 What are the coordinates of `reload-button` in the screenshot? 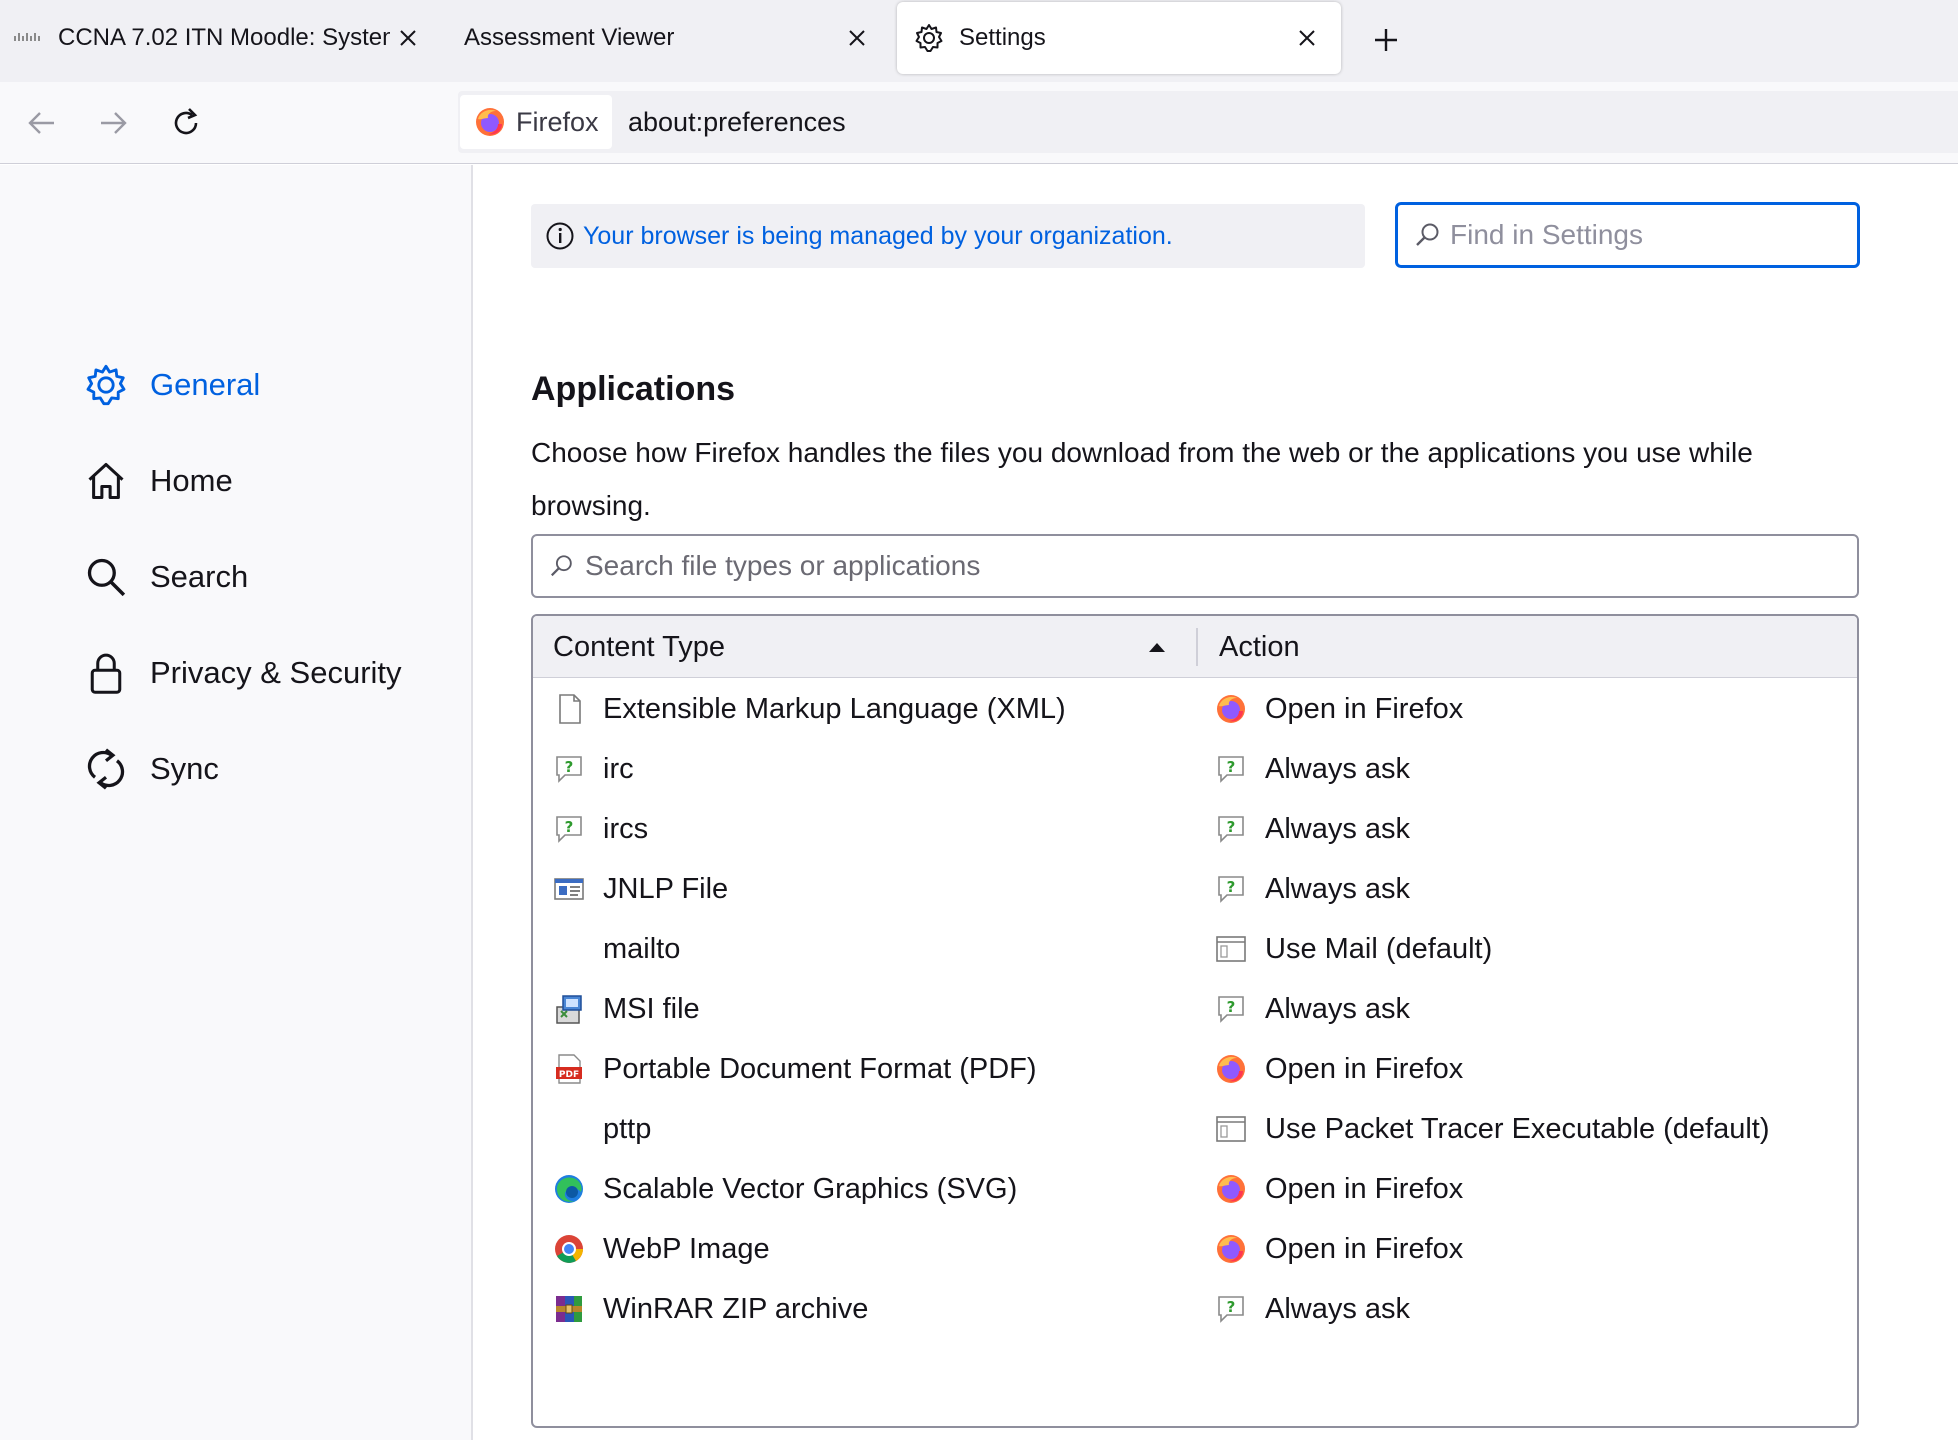 It's located at (186, 123).